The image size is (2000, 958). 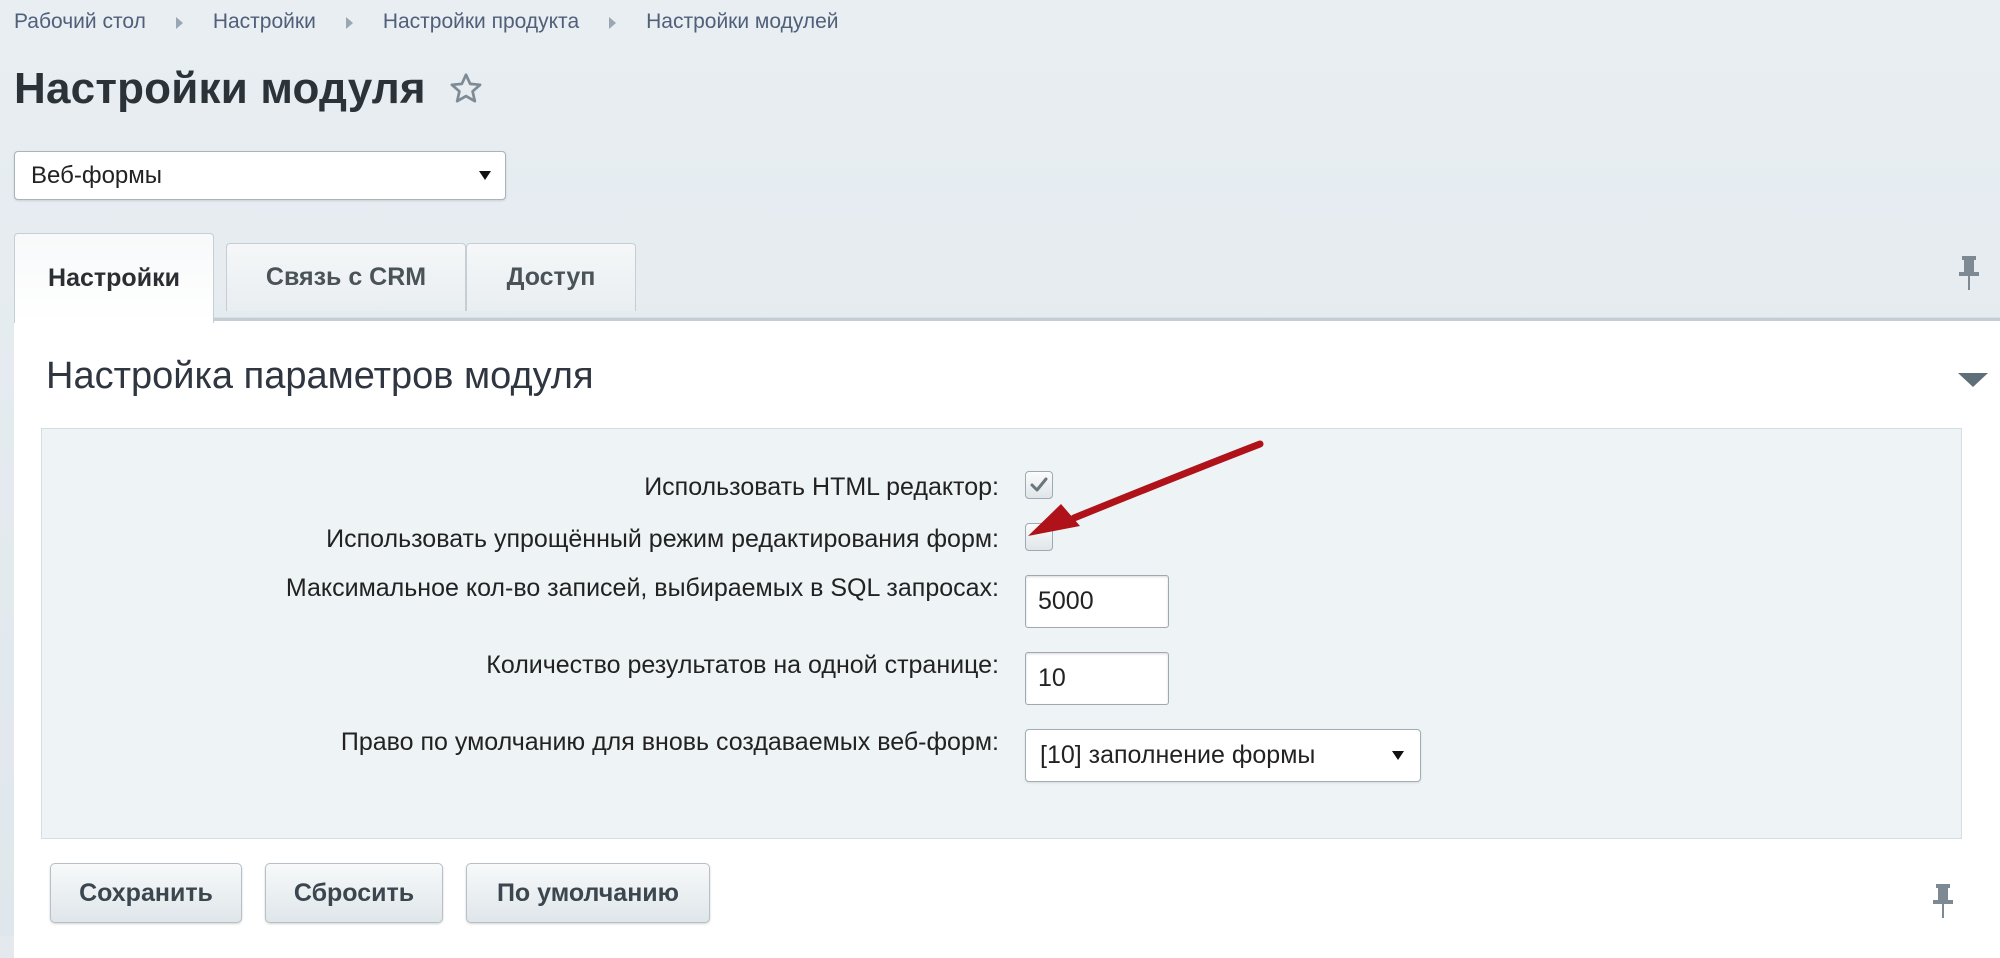 What do you see at coordinates (588, 893) in the screenshot?
I see `default-button: По умолчанию` at bounding box center [588, 893].